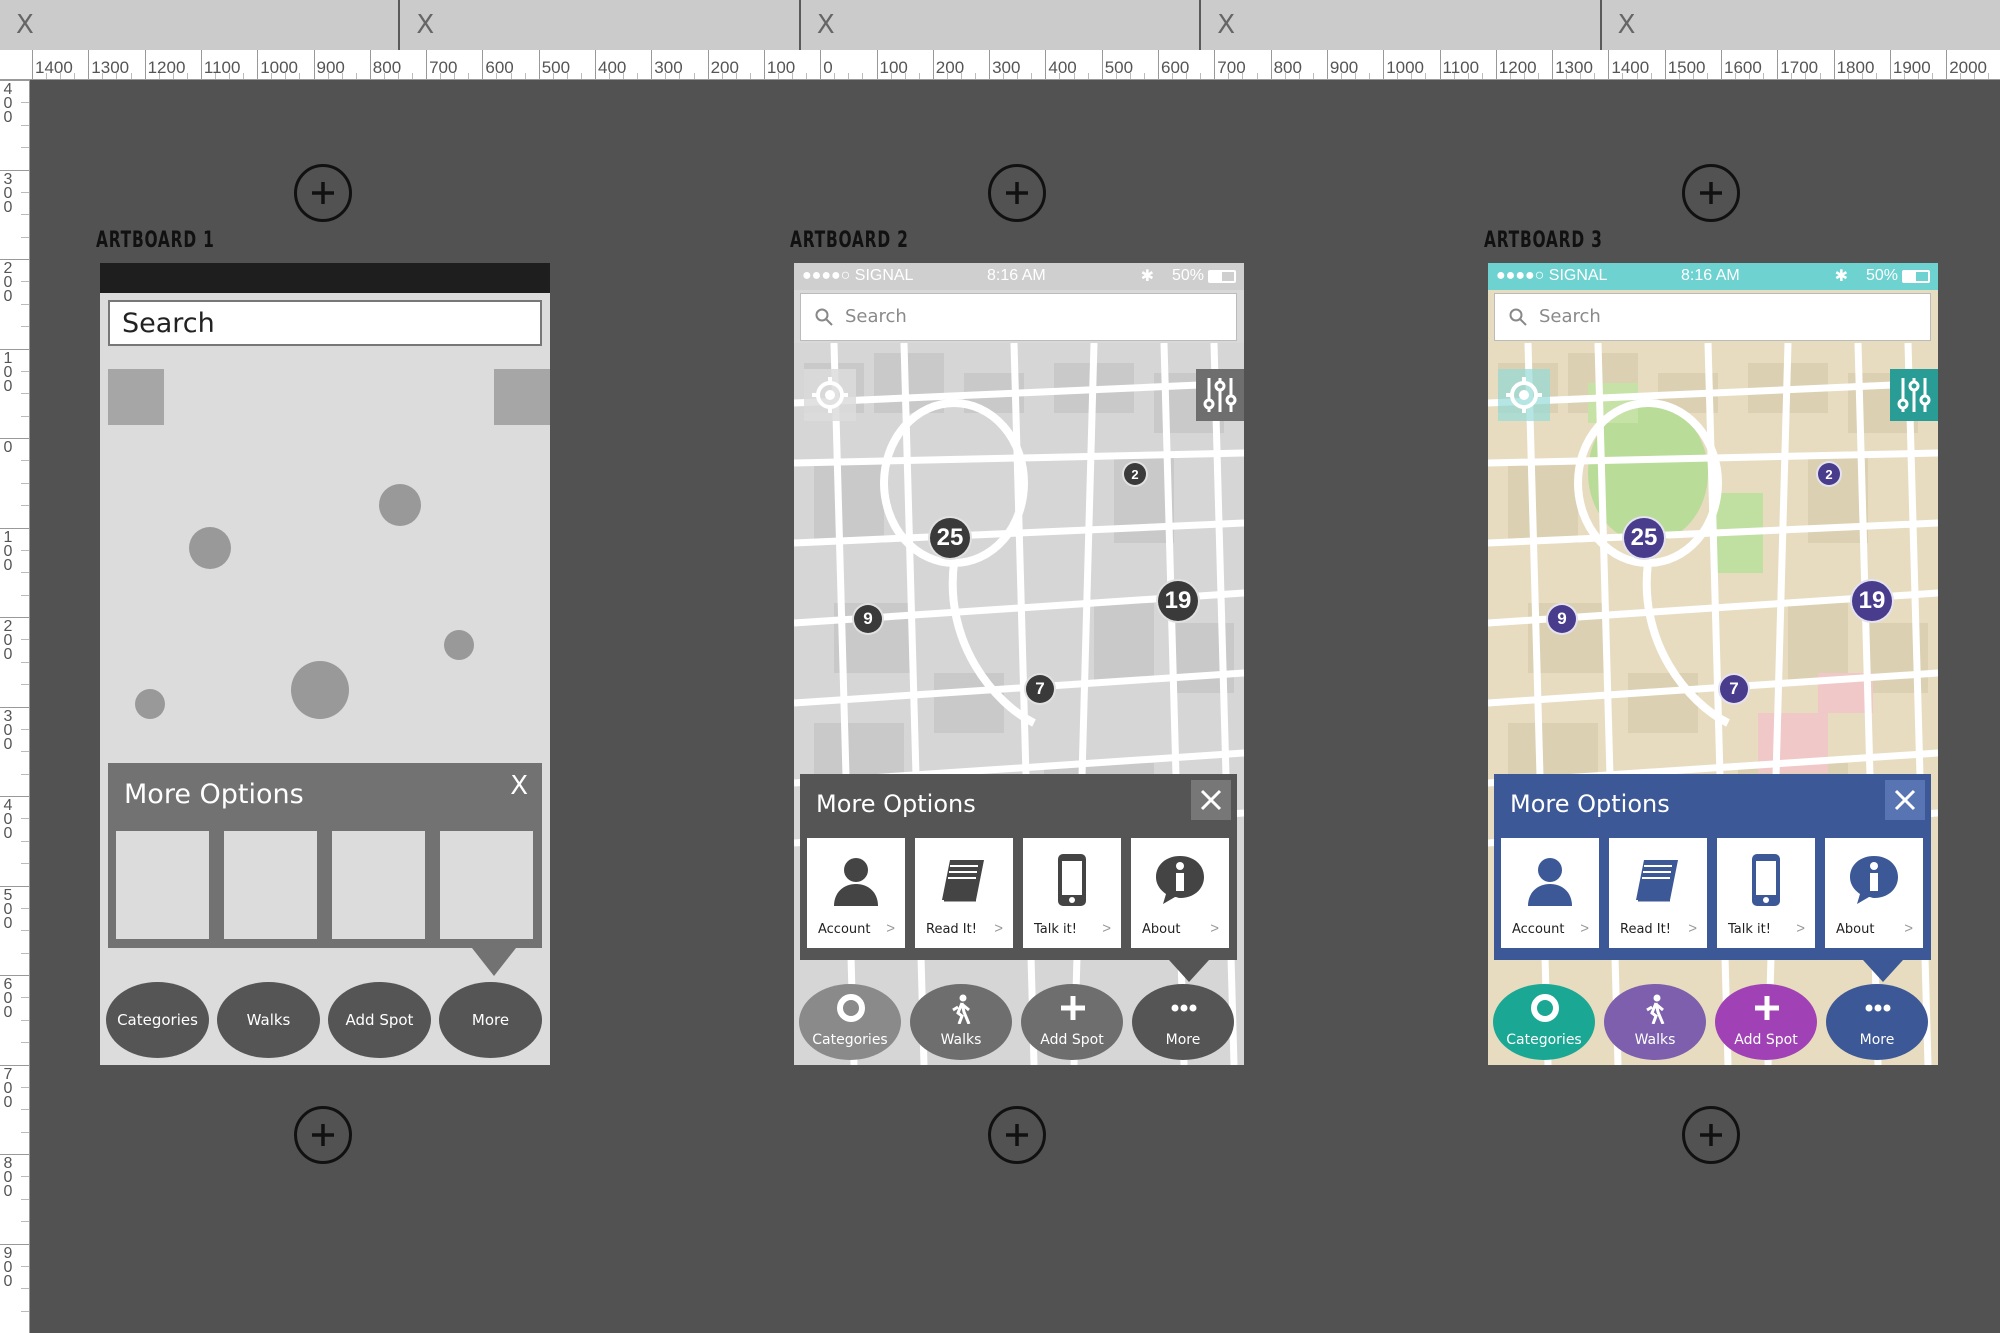 The image size is (2000, 1333). I want to click on ruler-label: 900, so click(8, 1267).